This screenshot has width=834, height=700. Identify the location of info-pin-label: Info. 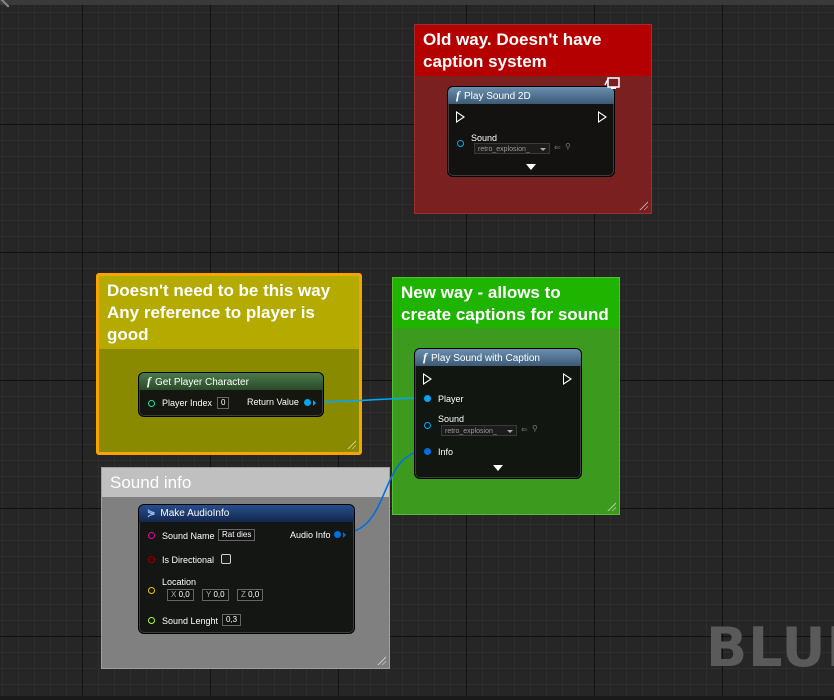
(446, 452).